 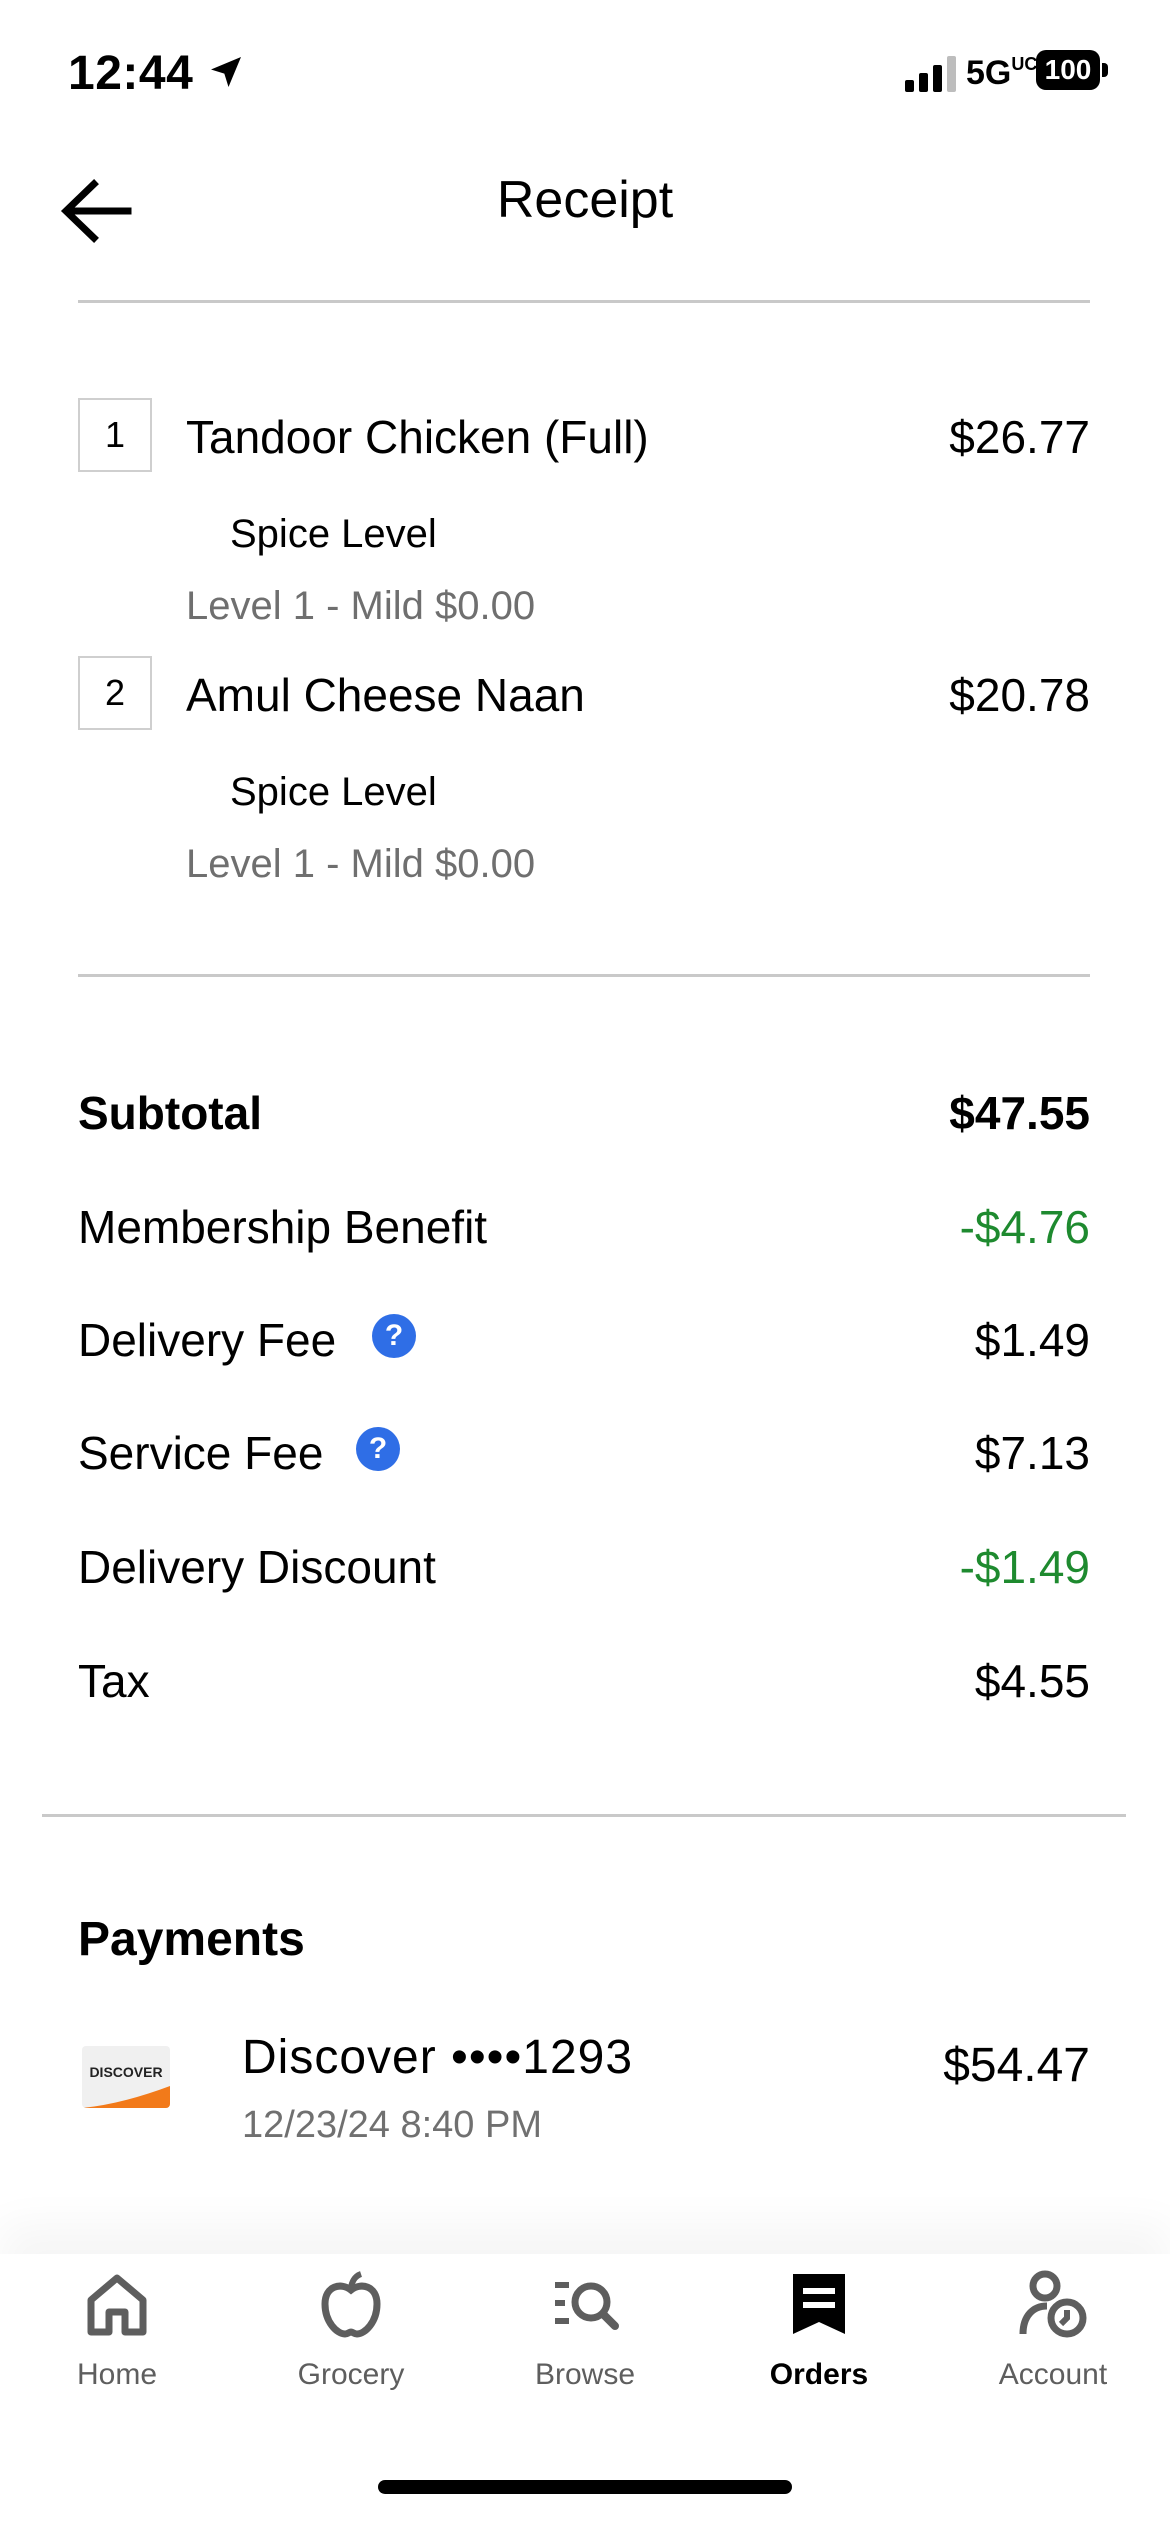 I want to click on nav-home: Home, so click(x=117, y=2330).